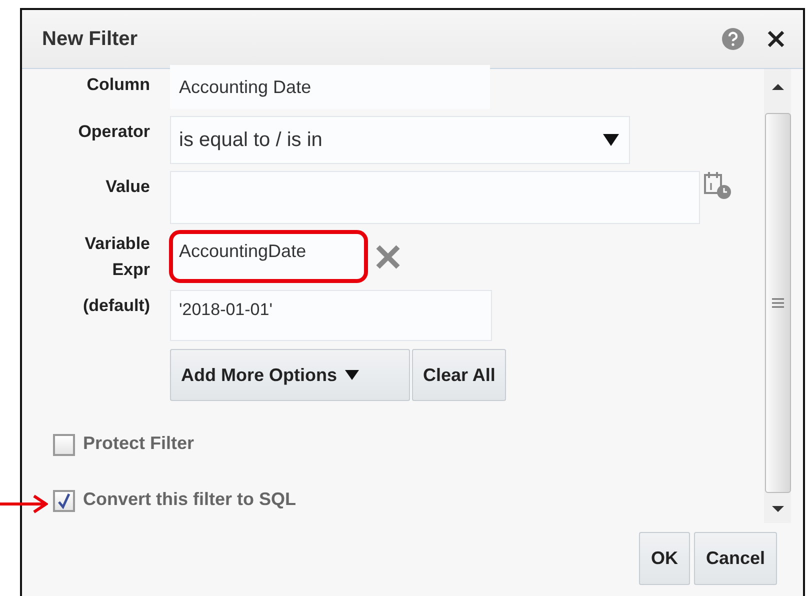  What do you see at coordinates (331, 315) in the screenshot?
I see `default-field: '2018-01-01'` at bounding box center [331, 315].